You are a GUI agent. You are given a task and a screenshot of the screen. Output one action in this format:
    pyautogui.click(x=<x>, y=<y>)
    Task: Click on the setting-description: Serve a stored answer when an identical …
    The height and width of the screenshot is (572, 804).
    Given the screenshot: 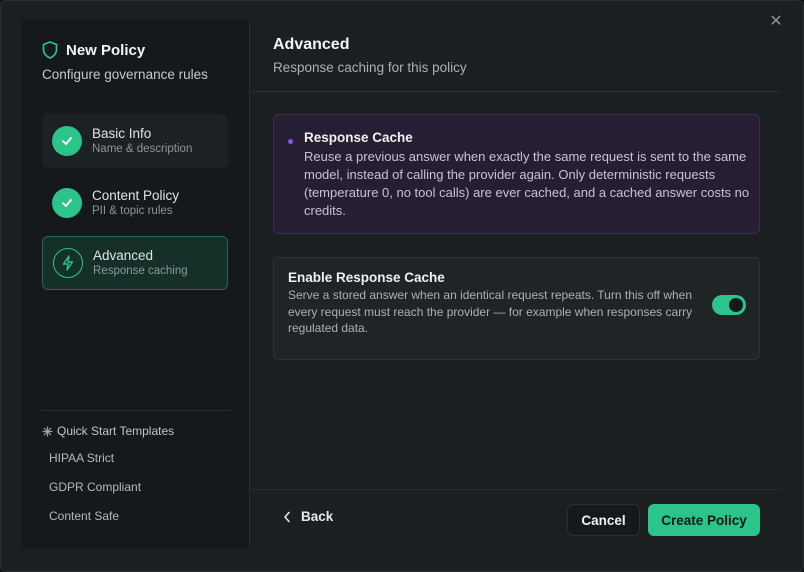 What is the action you would take?
    pyautogui.click(x=490, y=311)
    